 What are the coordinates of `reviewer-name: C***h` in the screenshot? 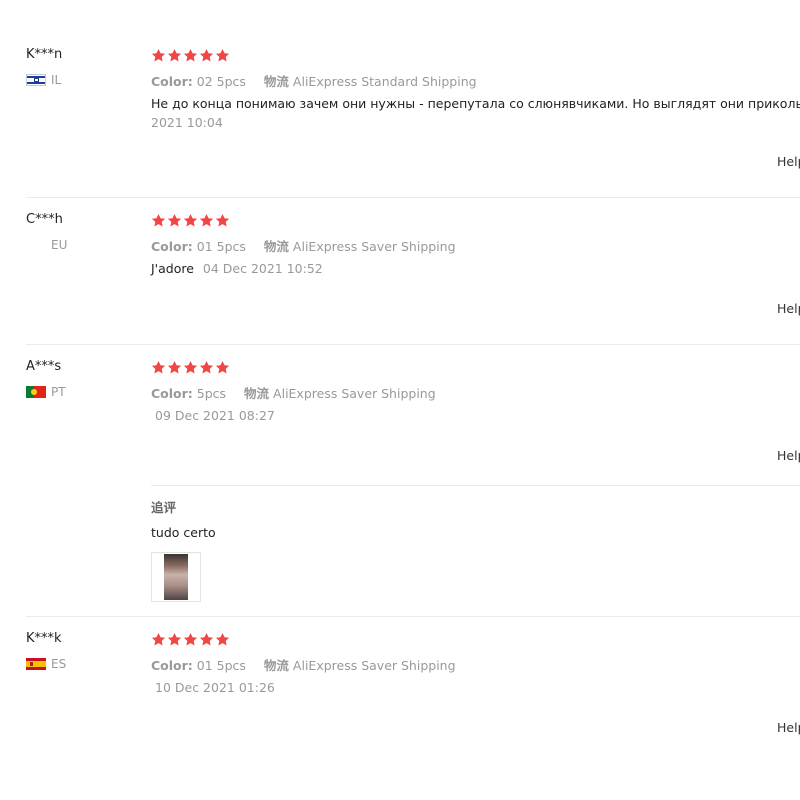 It's located at (44, 219).